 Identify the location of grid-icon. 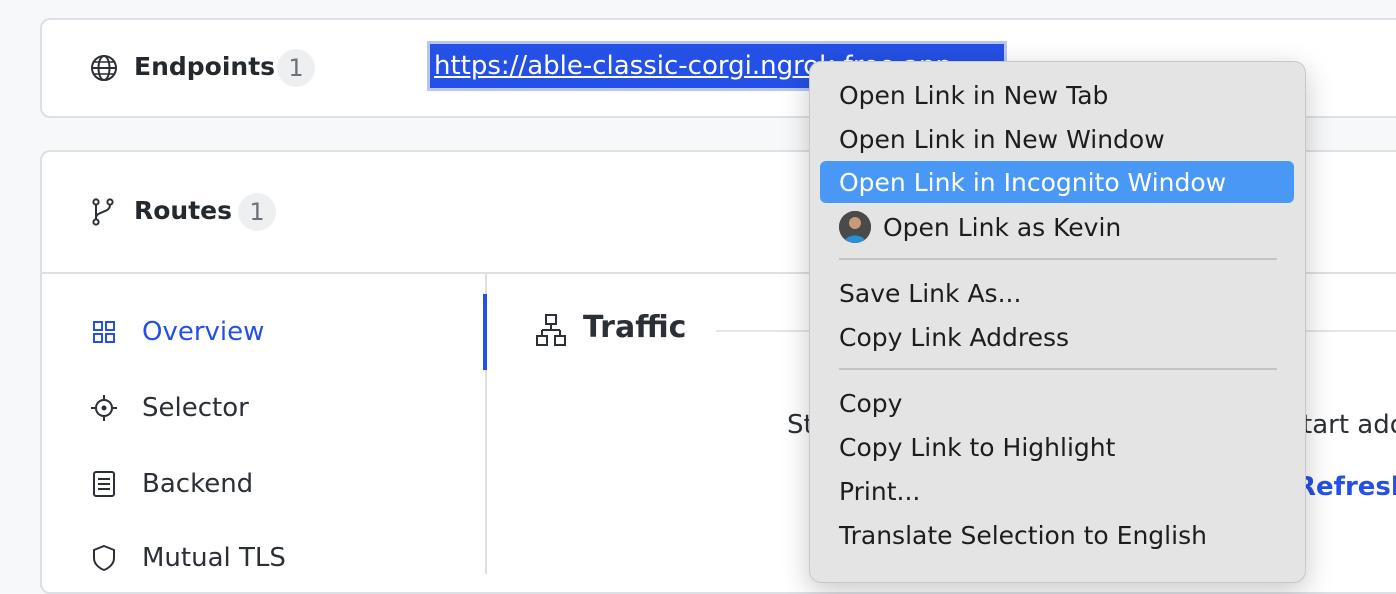
(104, 332).